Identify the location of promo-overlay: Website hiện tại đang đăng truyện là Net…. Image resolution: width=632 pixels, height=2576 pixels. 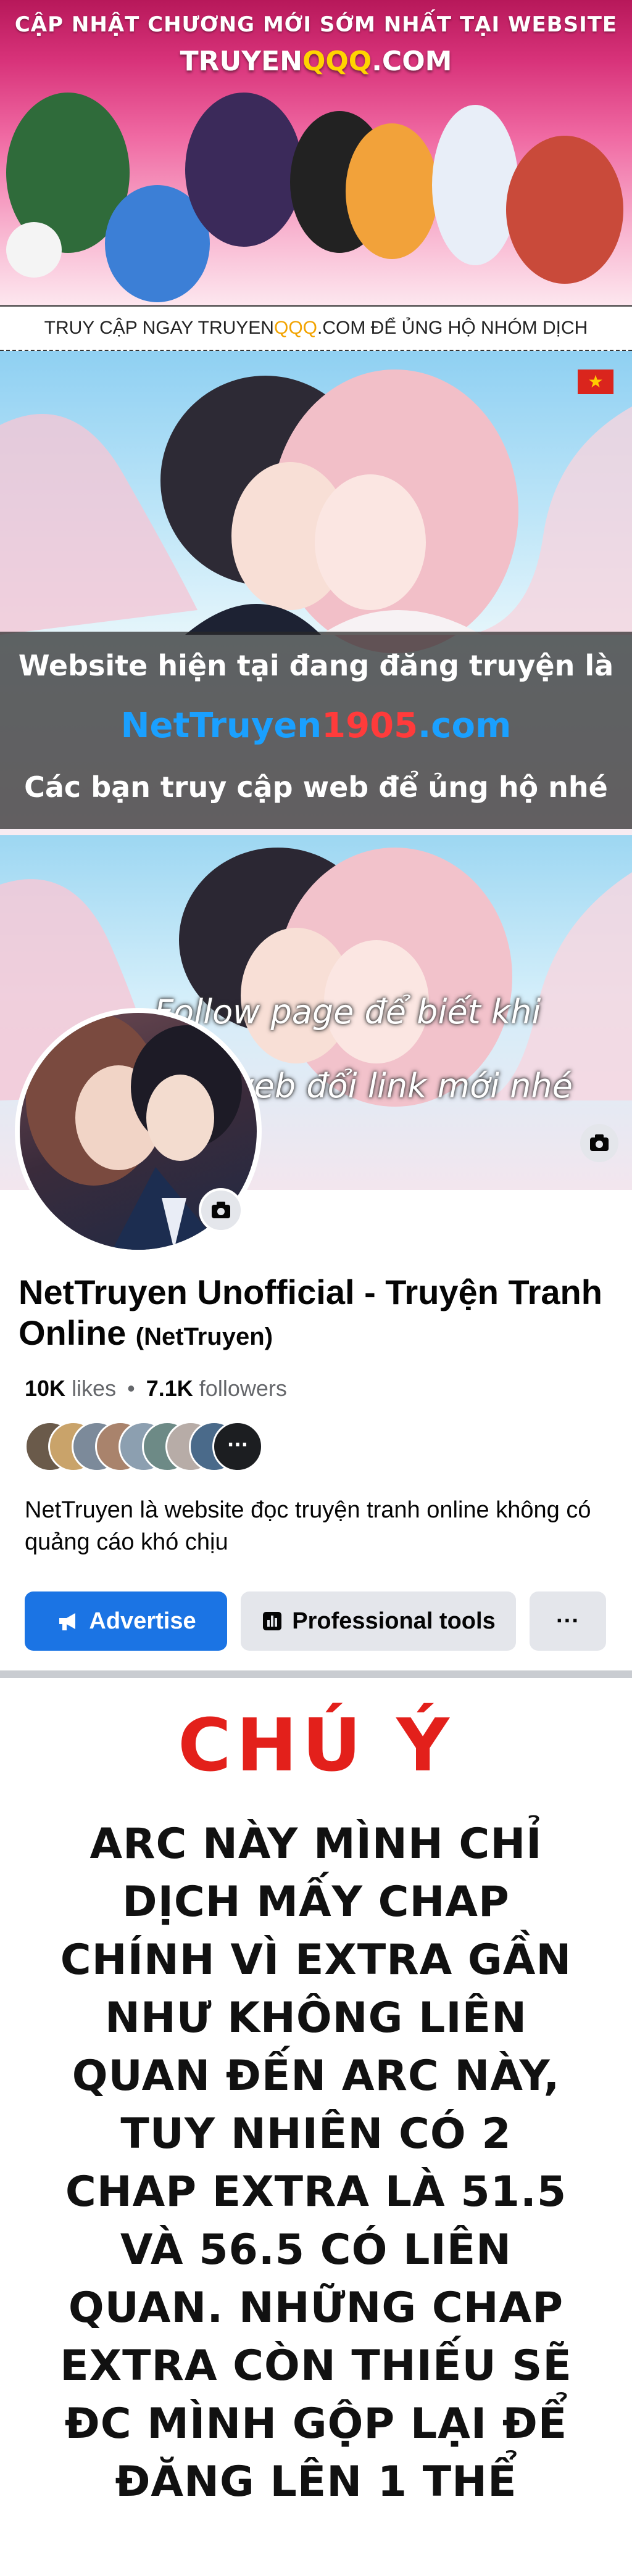
(316, 730).